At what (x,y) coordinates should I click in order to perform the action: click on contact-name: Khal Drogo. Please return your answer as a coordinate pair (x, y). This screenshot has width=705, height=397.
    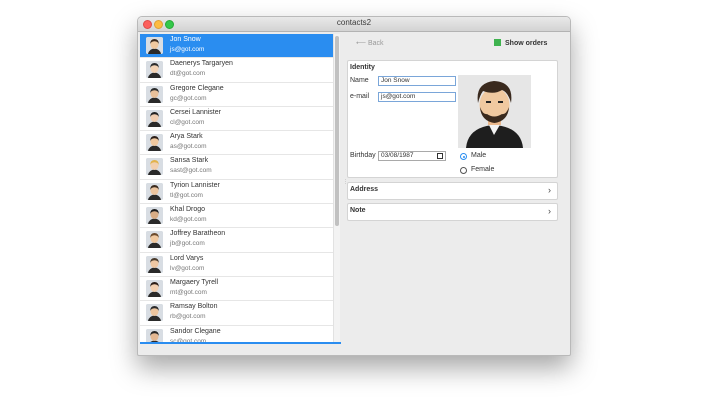
    Looking at the image, I should click on (188, 210).